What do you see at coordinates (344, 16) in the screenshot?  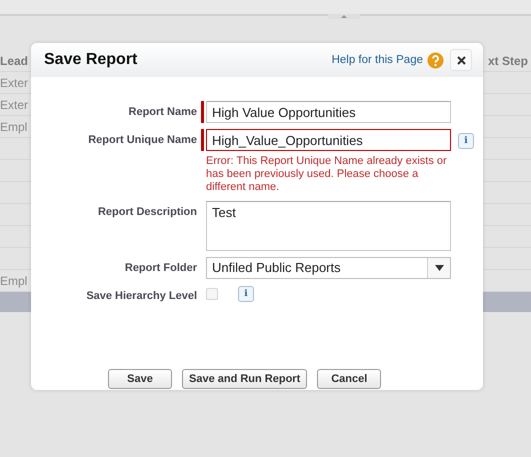 I see `collapse-handle` at bounding box center [344, 16].